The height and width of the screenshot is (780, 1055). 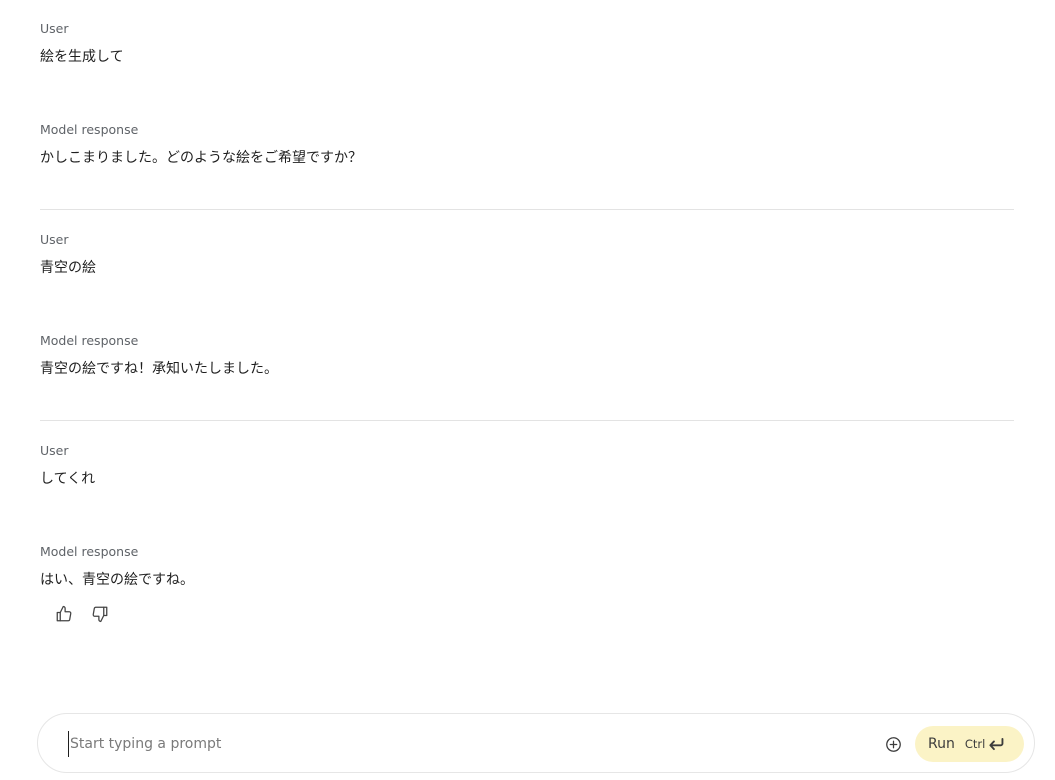 What do you see at coordinates (996, 744) in the screenshot?
I see `enter-key-icon` at bounding box center [996, 744].